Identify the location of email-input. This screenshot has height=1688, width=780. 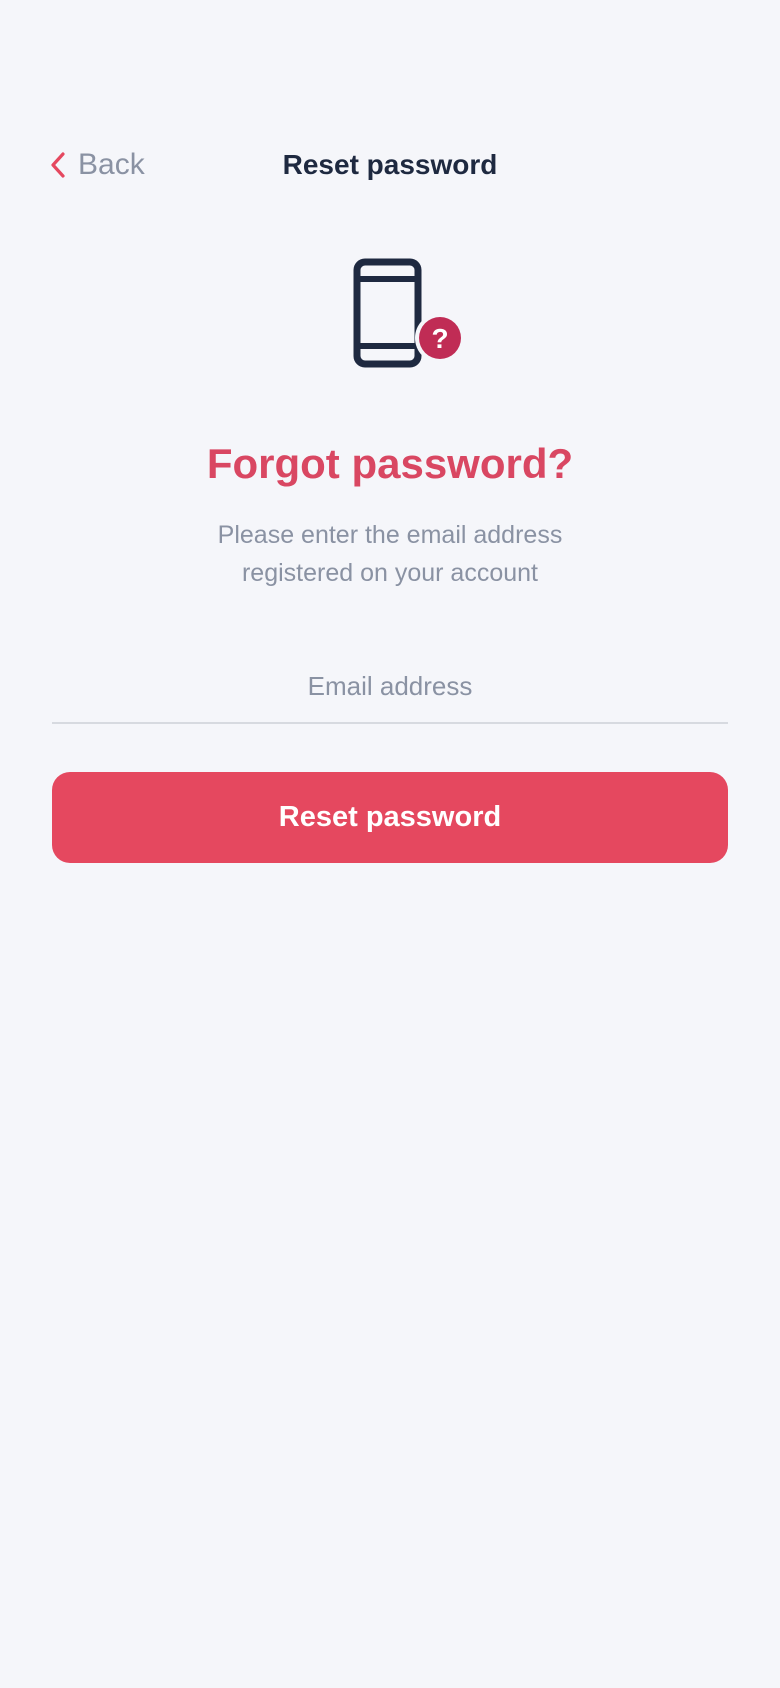
(390, 686).